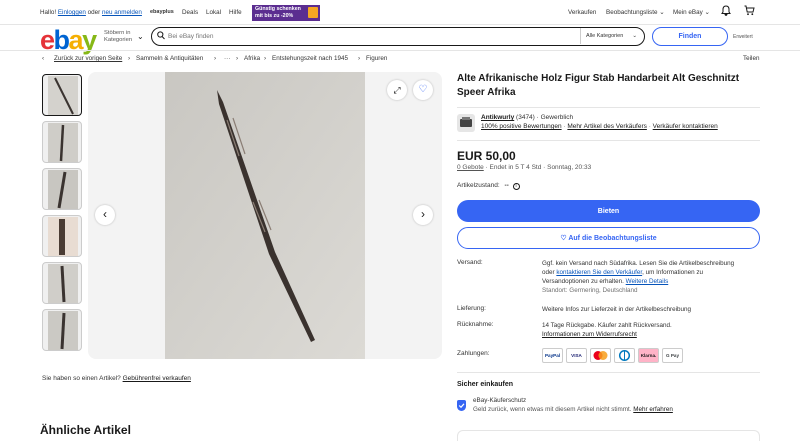  I want to click on prev-image-button: ‹, so click(105, 215).